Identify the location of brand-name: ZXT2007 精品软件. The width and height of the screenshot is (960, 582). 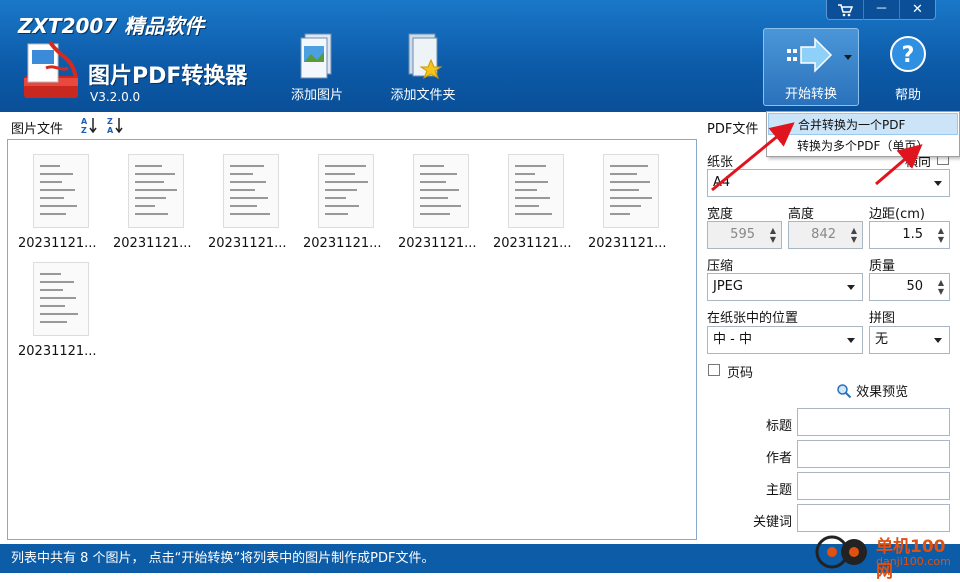
(111, 26).